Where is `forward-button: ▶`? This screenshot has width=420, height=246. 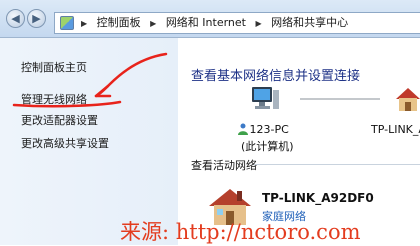
forward-button: ▶ is located at coordinates (36, 18).